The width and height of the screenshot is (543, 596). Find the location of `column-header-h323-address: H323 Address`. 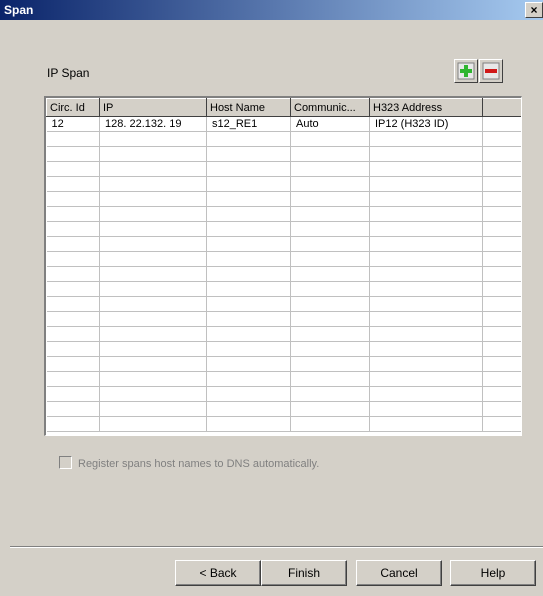

column-header-h323-address: H323 Address is located at coordinates (426, 107).